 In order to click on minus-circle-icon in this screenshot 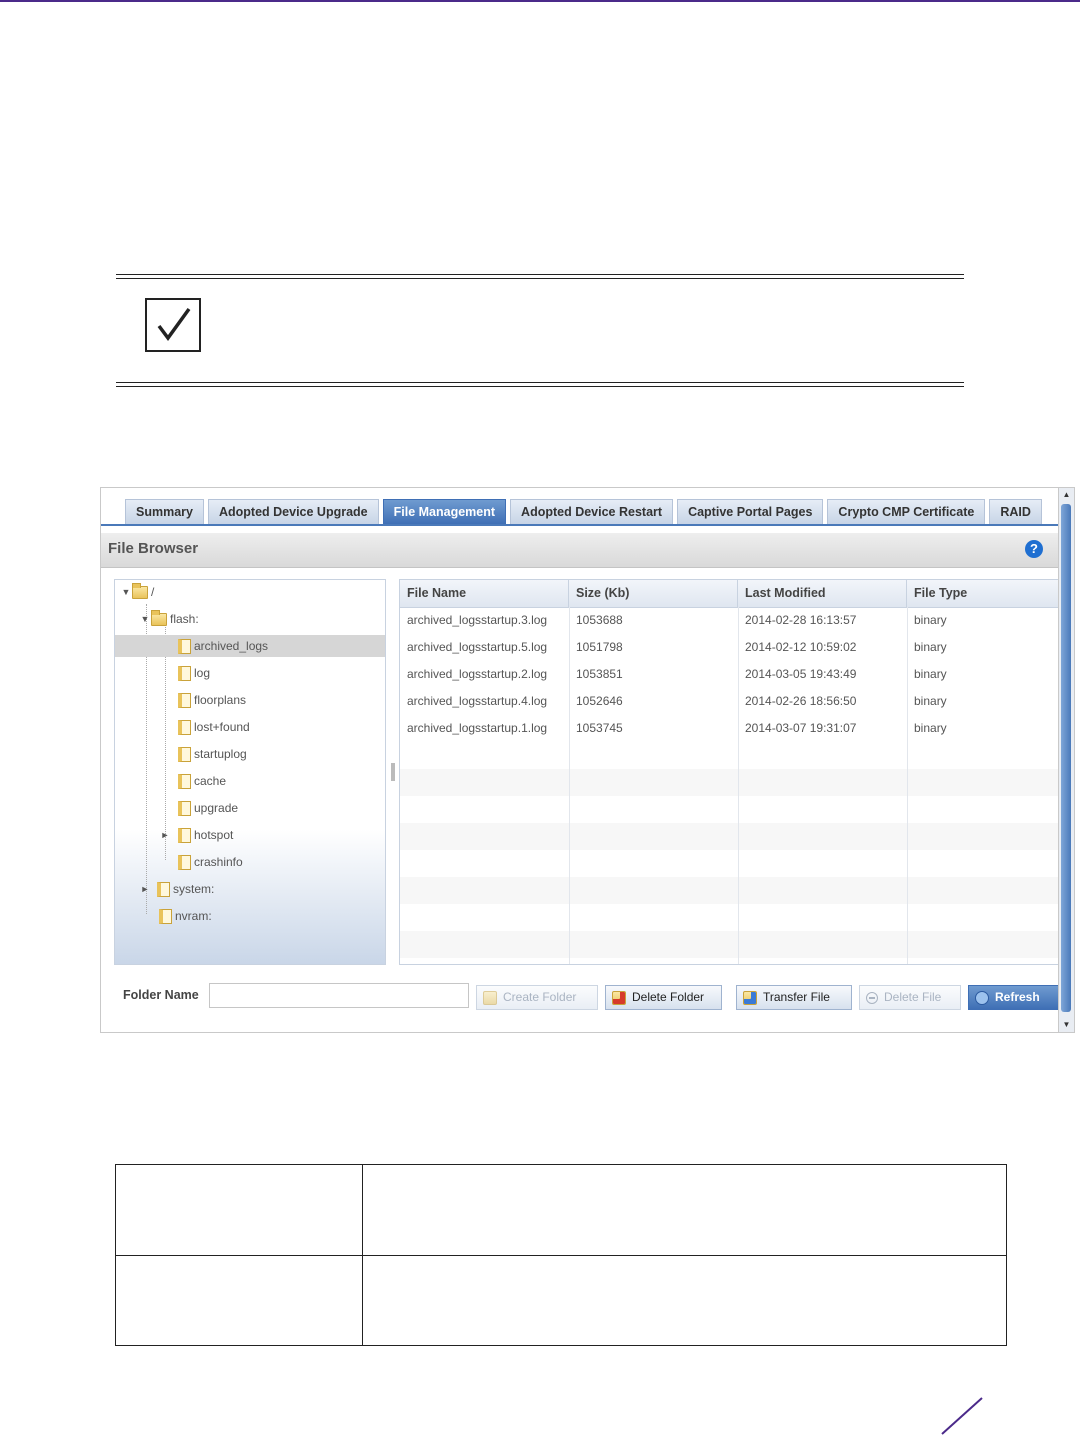, I will do `click(872, 997)`.